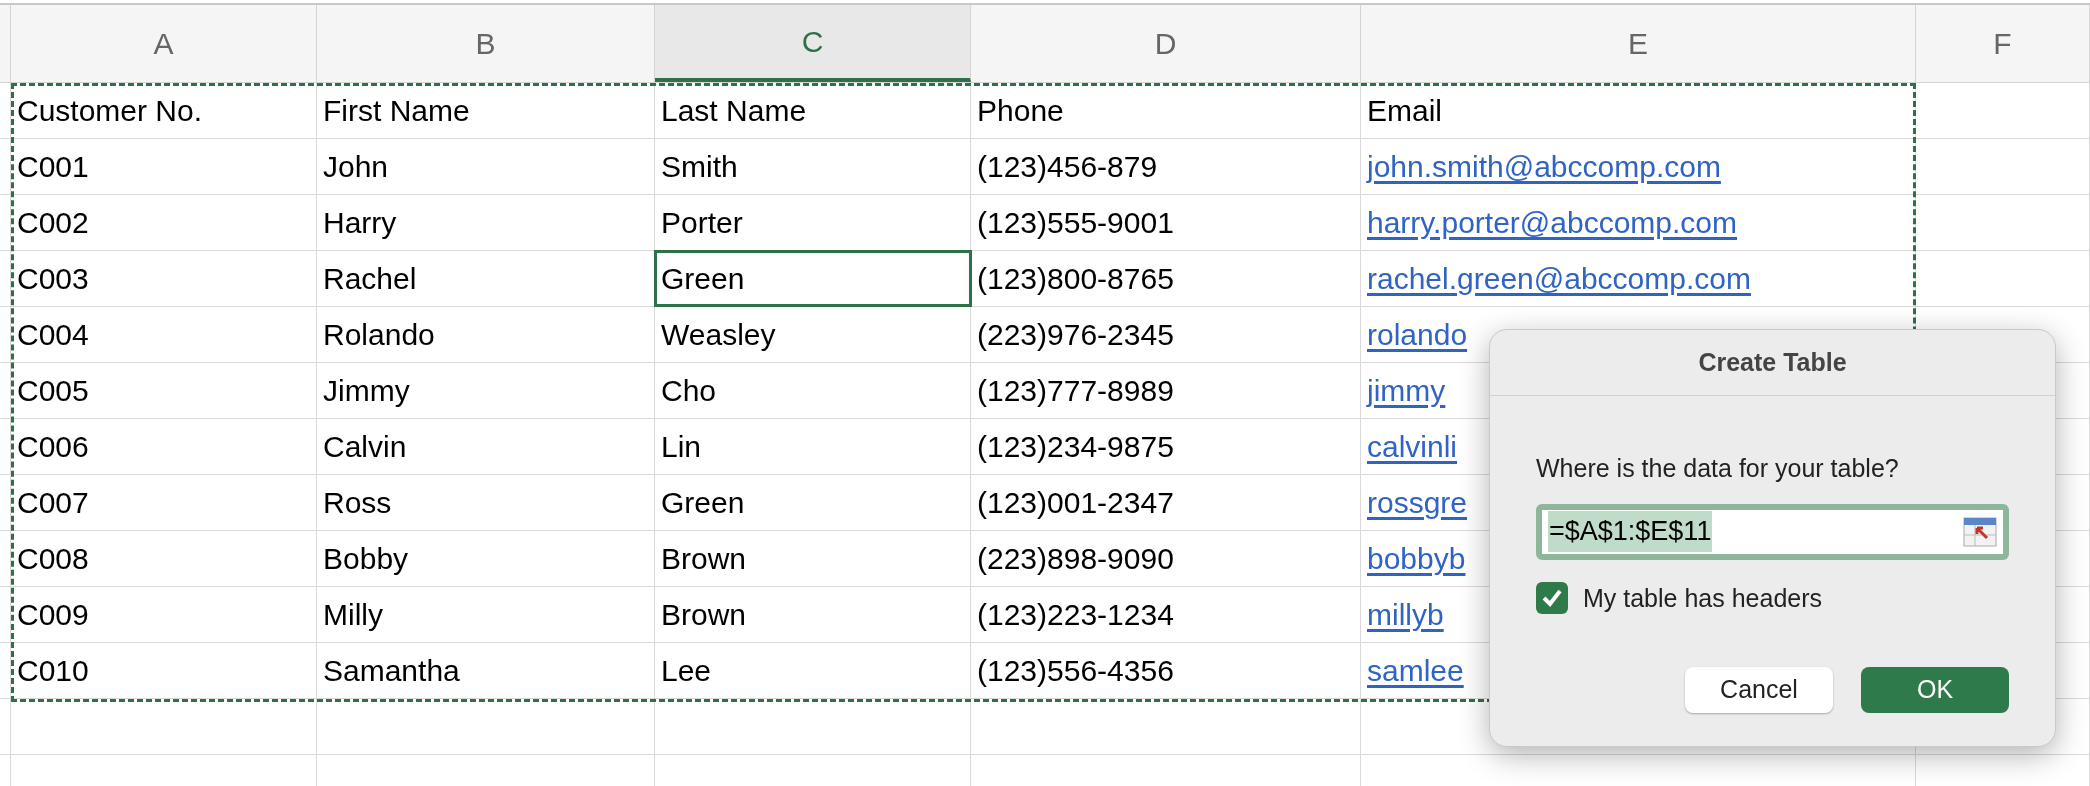  I want to click on table-cell: Jimmy, so click(486, 390).